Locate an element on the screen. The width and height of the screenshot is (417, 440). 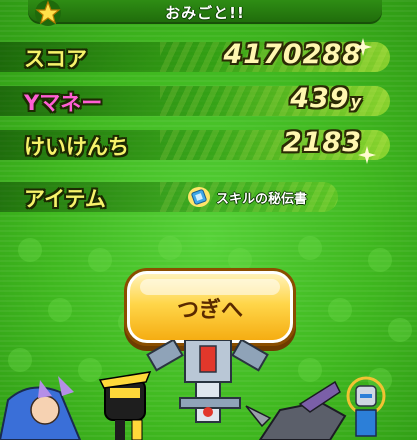
score-label: スコア is located at coordinates (55, 59).